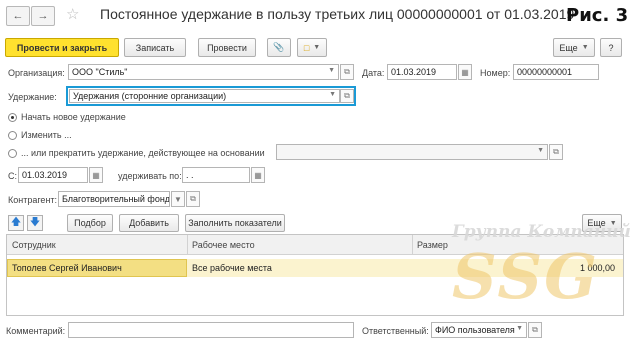 This screenshot has height=344, width=632. Describe the element at coordinates (432, 245) in the screenshot. I see `column-amount: Размер` at that location.